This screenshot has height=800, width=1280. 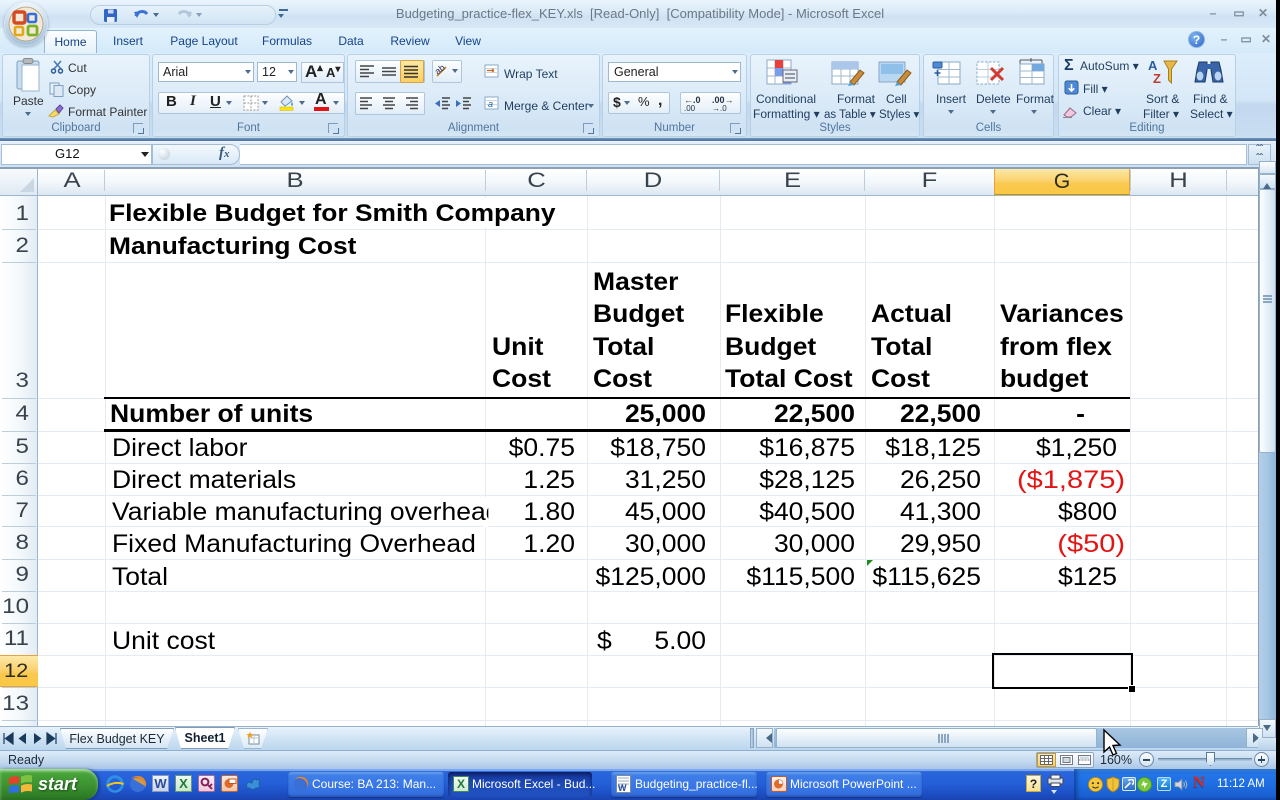 What do you see at coordinates (1157, 78) in the screenshot?
I see `svg-text: Z` at bounding box center [1157, 78].